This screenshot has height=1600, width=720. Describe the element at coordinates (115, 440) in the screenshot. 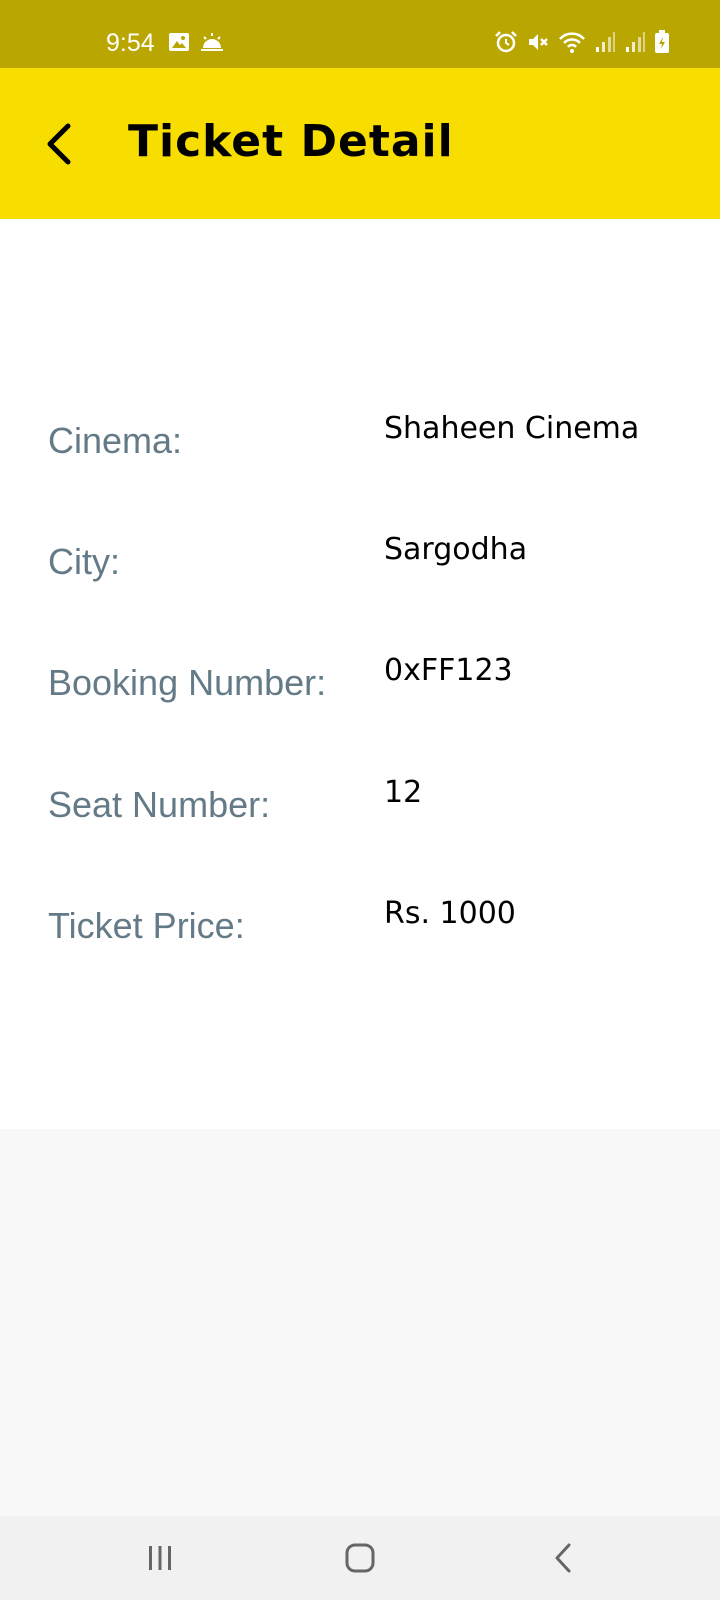

I see `detail-label: Cinema:` at that location.